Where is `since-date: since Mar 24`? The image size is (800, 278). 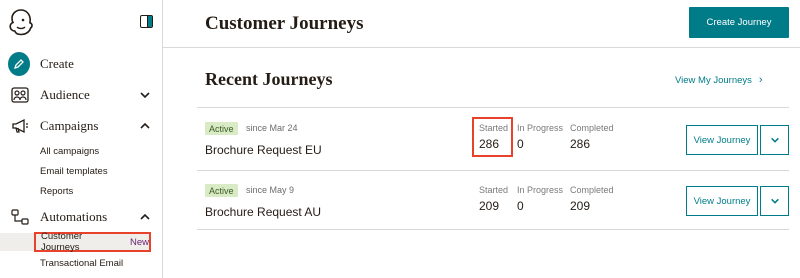
since-date: since Mar 24 is located at coordinates (272, 128).